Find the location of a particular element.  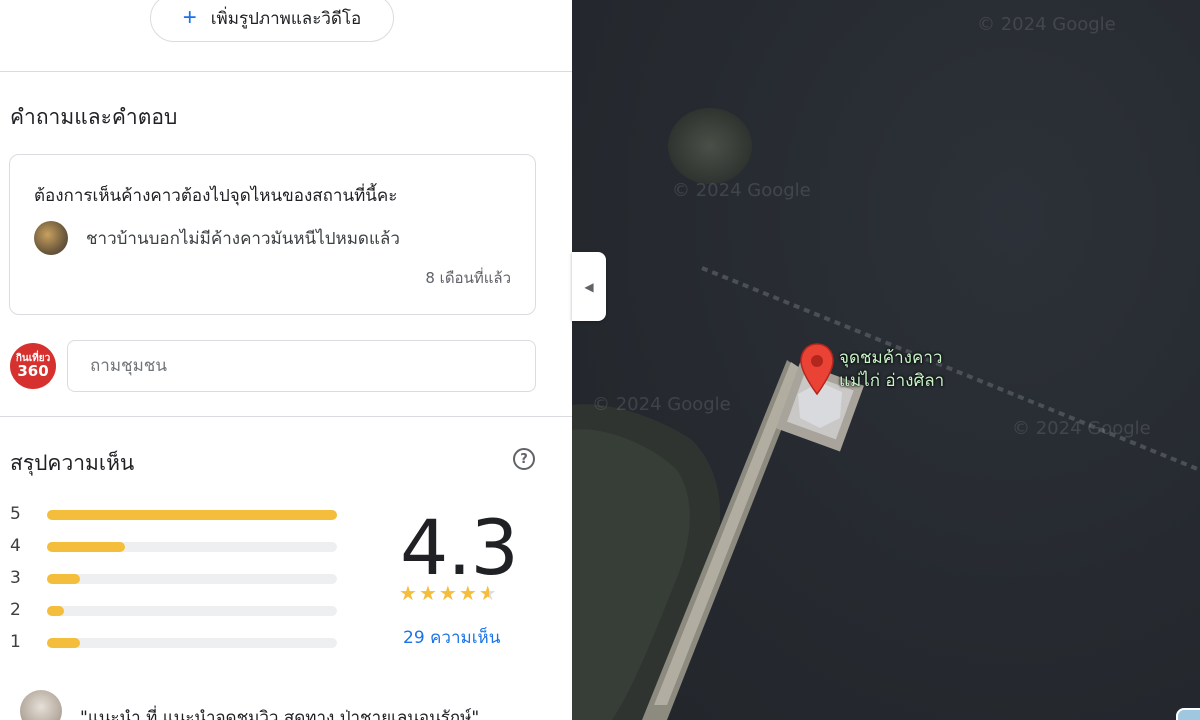

collapse-panel-button: ◀ is located at coordinates (589, 286).